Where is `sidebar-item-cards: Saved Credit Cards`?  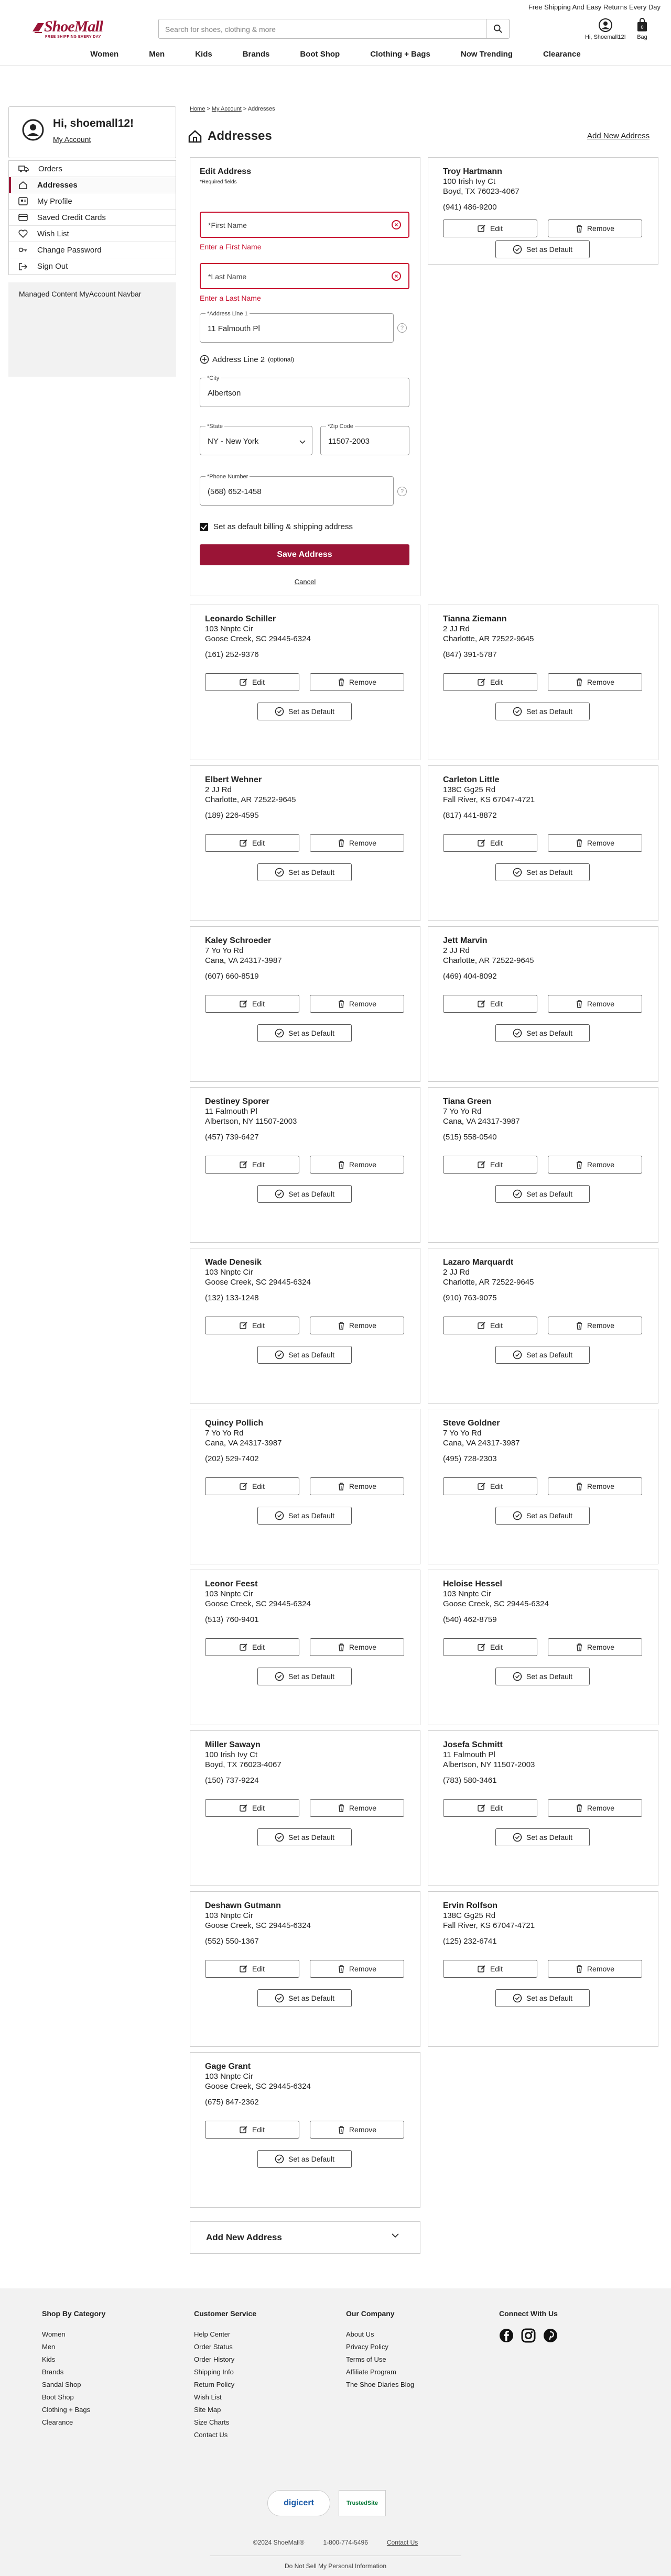 sidebar-item-cards: Saved Credit Cards is located at coordinates (92, 218).